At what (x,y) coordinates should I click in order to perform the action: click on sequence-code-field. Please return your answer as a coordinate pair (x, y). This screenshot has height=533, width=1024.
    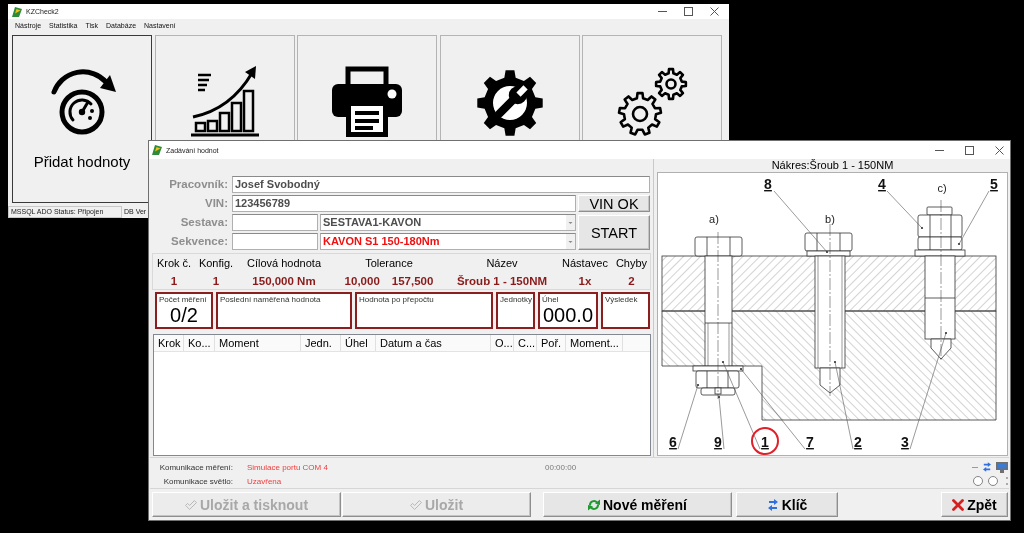
    Looking at the image, I should click on (275, 241).